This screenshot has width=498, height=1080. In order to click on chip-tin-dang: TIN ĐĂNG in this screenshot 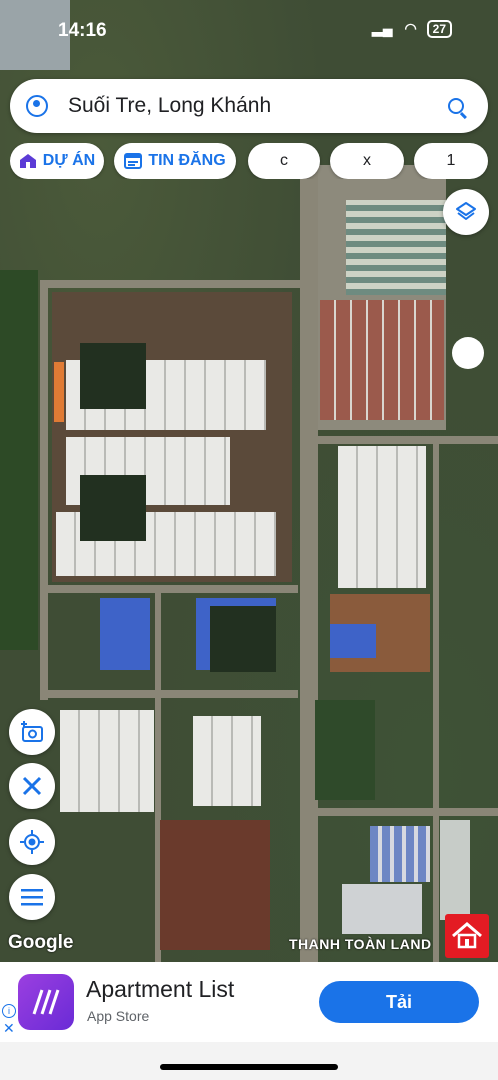, I will do `click(175, 161)`.